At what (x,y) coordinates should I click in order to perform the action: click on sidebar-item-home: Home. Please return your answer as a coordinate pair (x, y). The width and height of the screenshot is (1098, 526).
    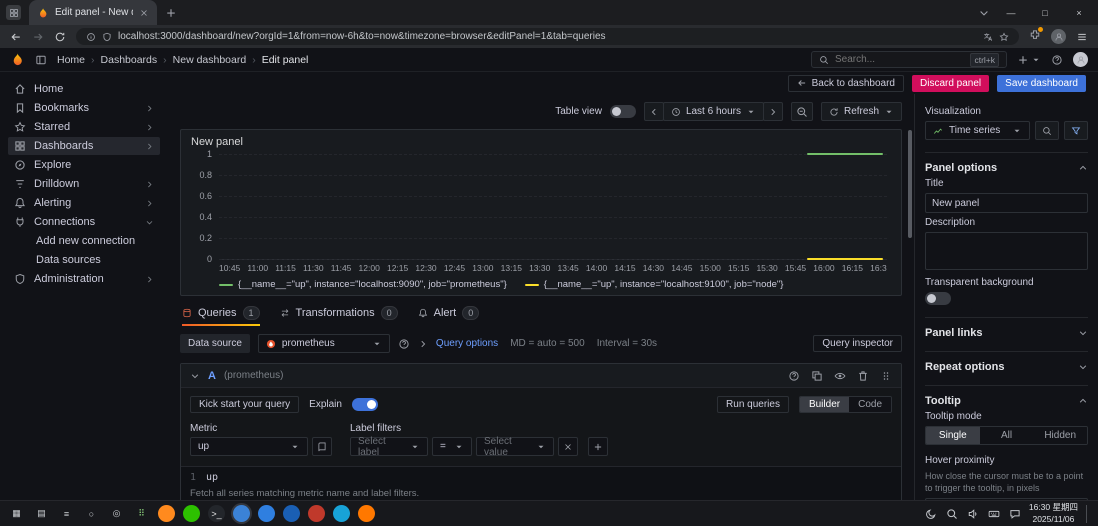
    Looking at the image, I should click on (84, 89).